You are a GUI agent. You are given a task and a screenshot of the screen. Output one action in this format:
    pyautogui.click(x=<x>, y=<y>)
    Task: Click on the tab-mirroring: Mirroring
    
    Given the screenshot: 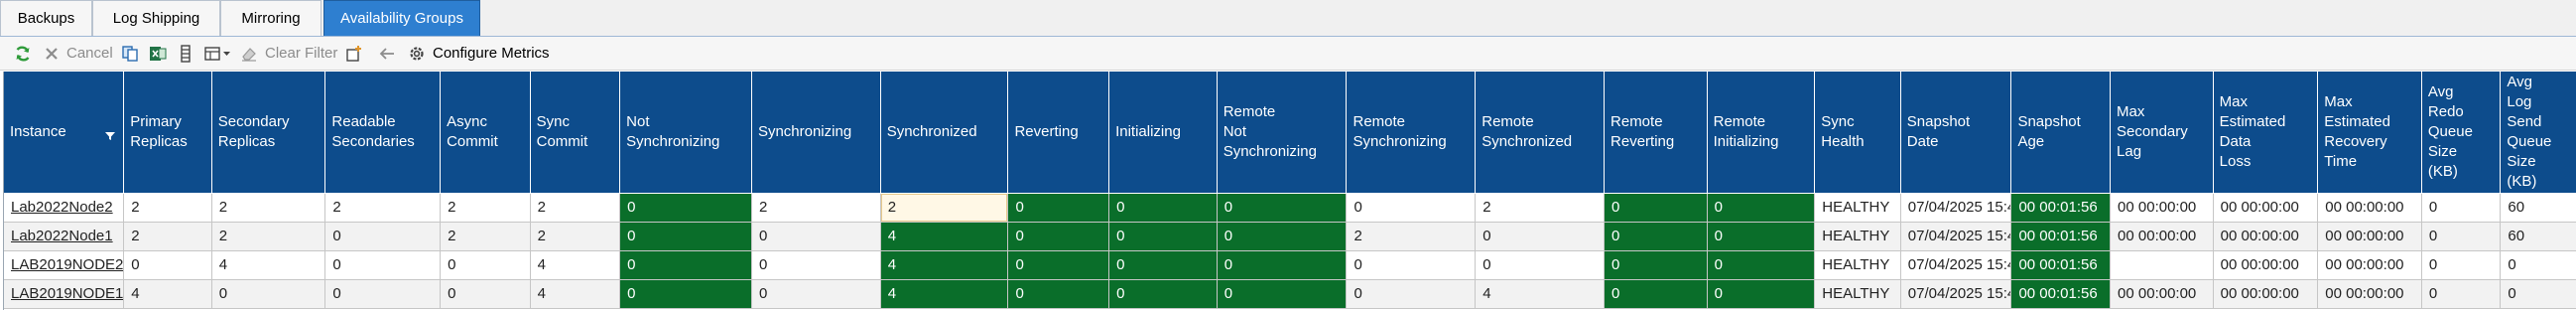 What is the action you would take?
    pyautogui.click(x=271, y=18)
    